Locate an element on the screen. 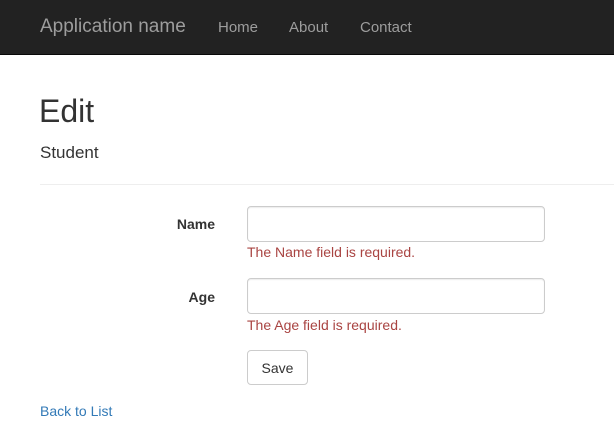 This screenshot has width=614, height=430. back-to-list-link: Back to List is located at coordinates (76, 411).